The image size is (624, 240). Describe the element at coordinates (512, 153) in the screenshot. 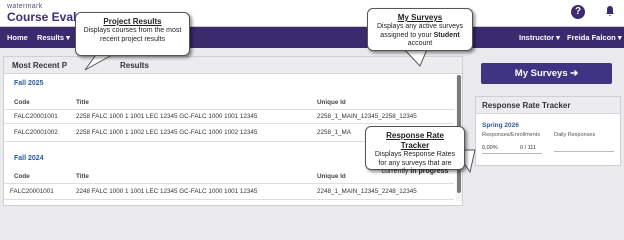

I see `rrt-progress-bar` at that location.